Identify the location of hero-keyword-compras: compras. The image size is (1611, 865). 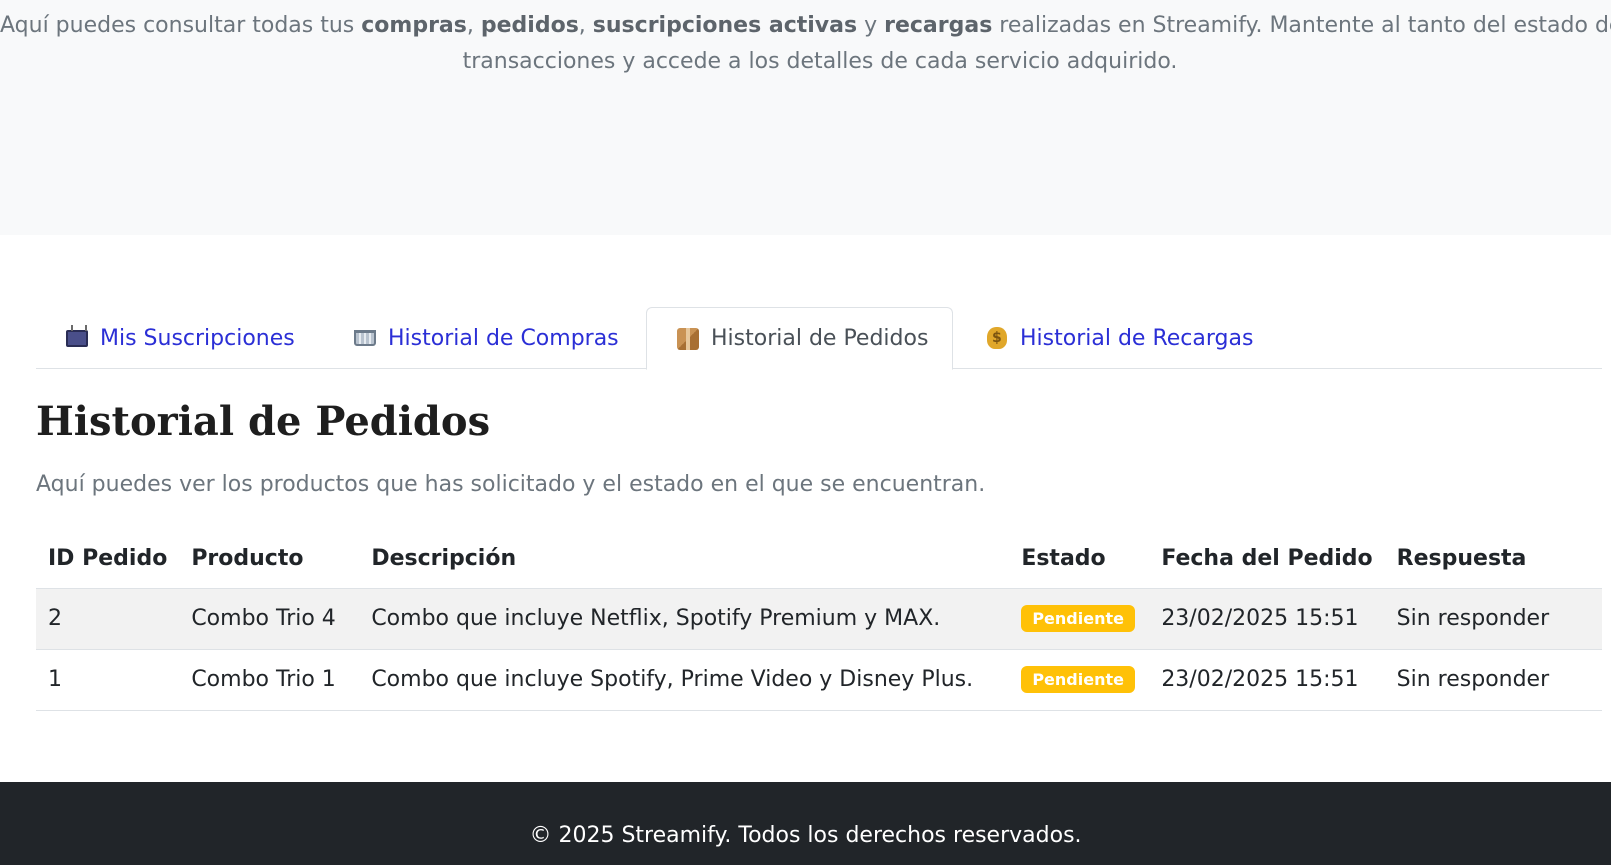
(414, 25).